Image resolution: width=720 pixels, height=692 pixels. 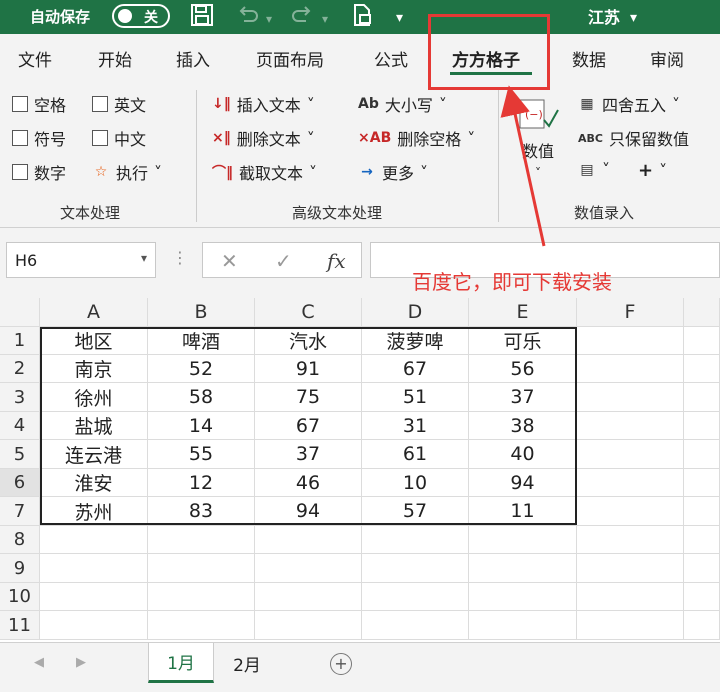 I want to click on execute-button: ☆ 执行 ˅, so click(x=127, y=172).